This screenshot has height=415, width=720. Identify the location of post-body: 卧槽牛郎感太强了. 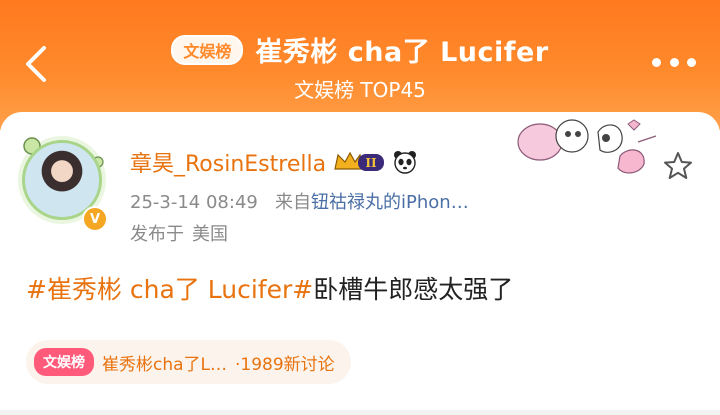
(413, 289).